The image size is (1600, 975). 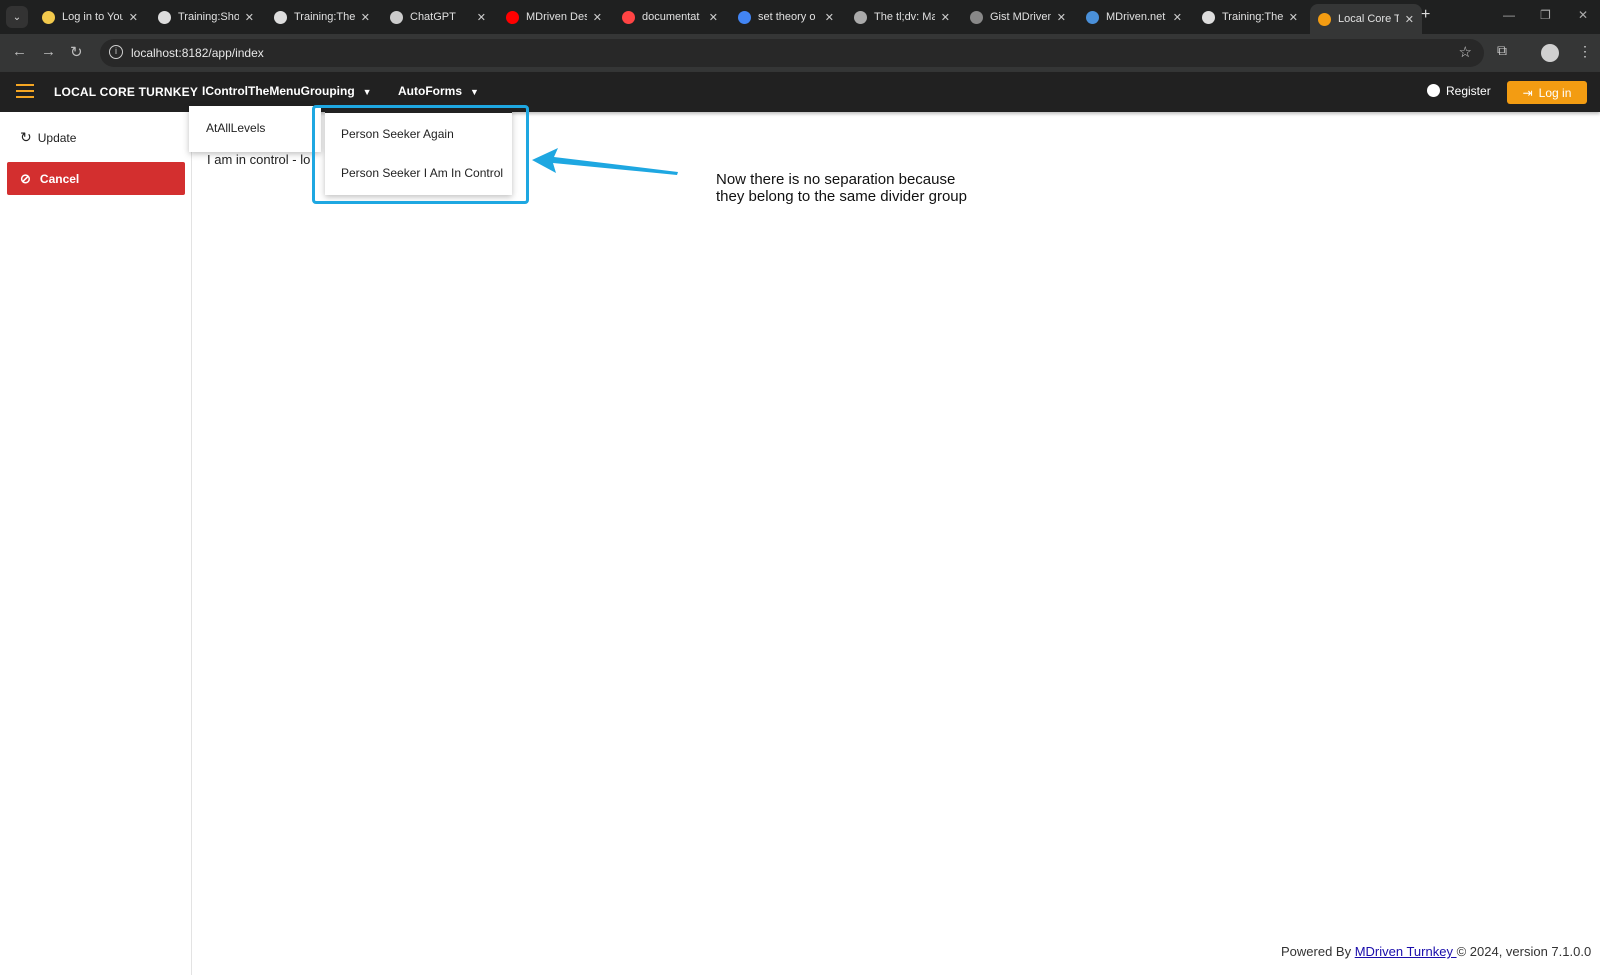 I want to click on new-tab-icon: +, so click(x=1425, y=15).